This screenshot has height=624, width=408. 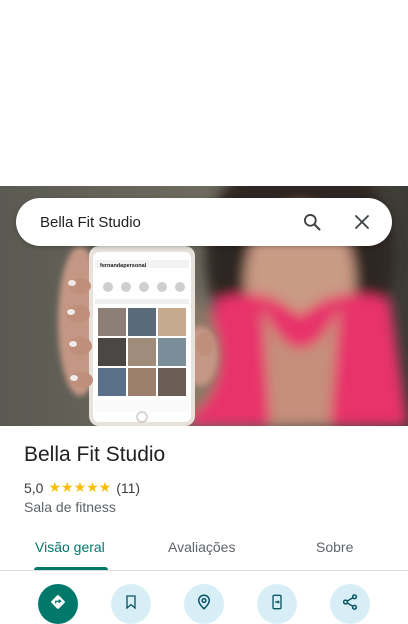 I want to click on tab-overview: Visão geral, so click(x=70, y=547).